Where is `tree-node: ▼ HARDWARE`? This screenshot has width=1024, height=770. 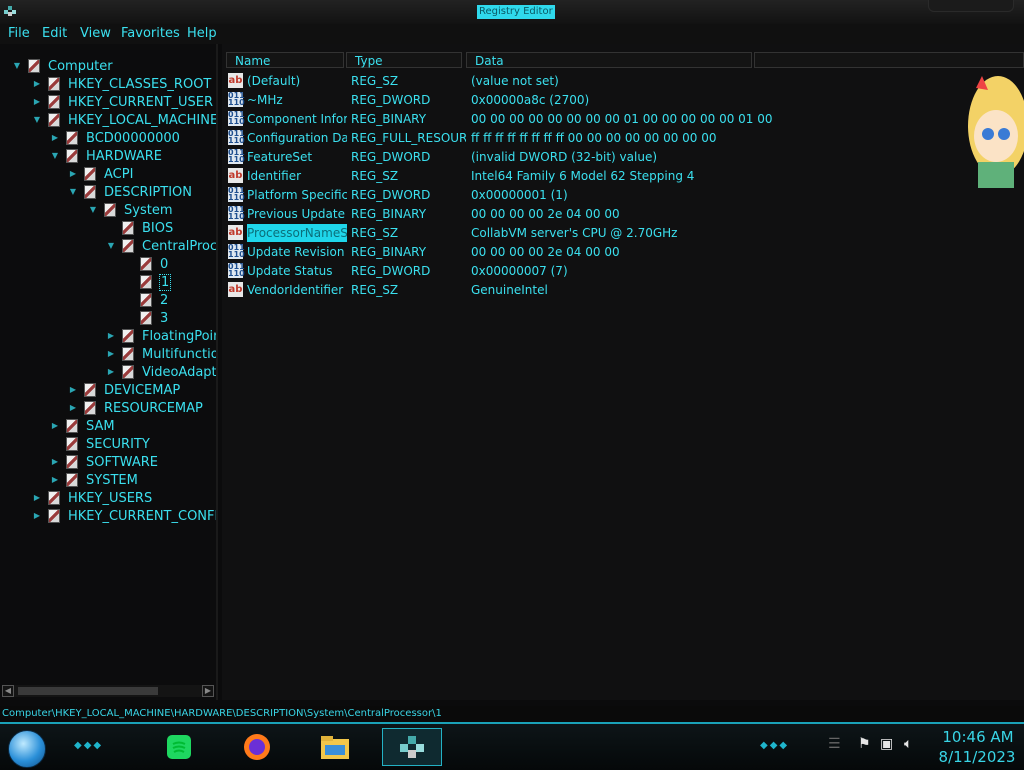 tree-node: ▼ HARDWARE is located at coordinates (106, 156).